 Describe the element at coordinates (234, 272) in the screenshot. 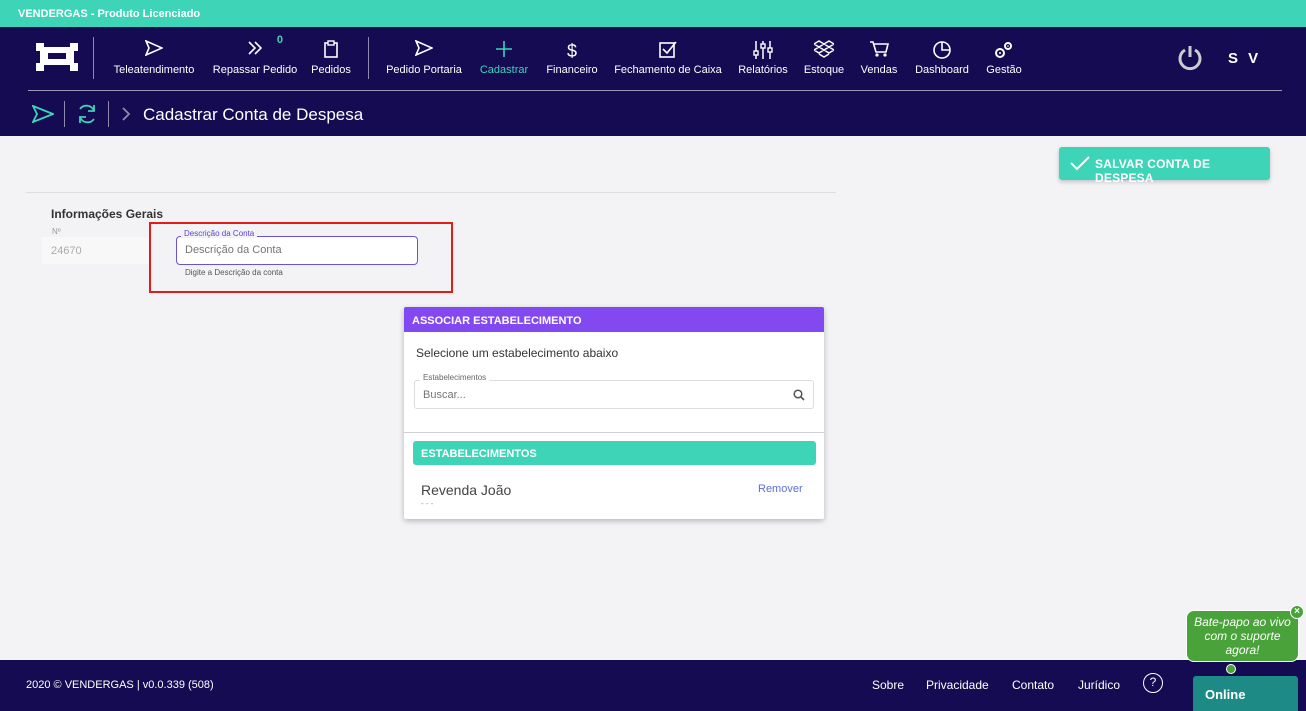

I see `description-hint: Digite a Descrição da conta` at that location.